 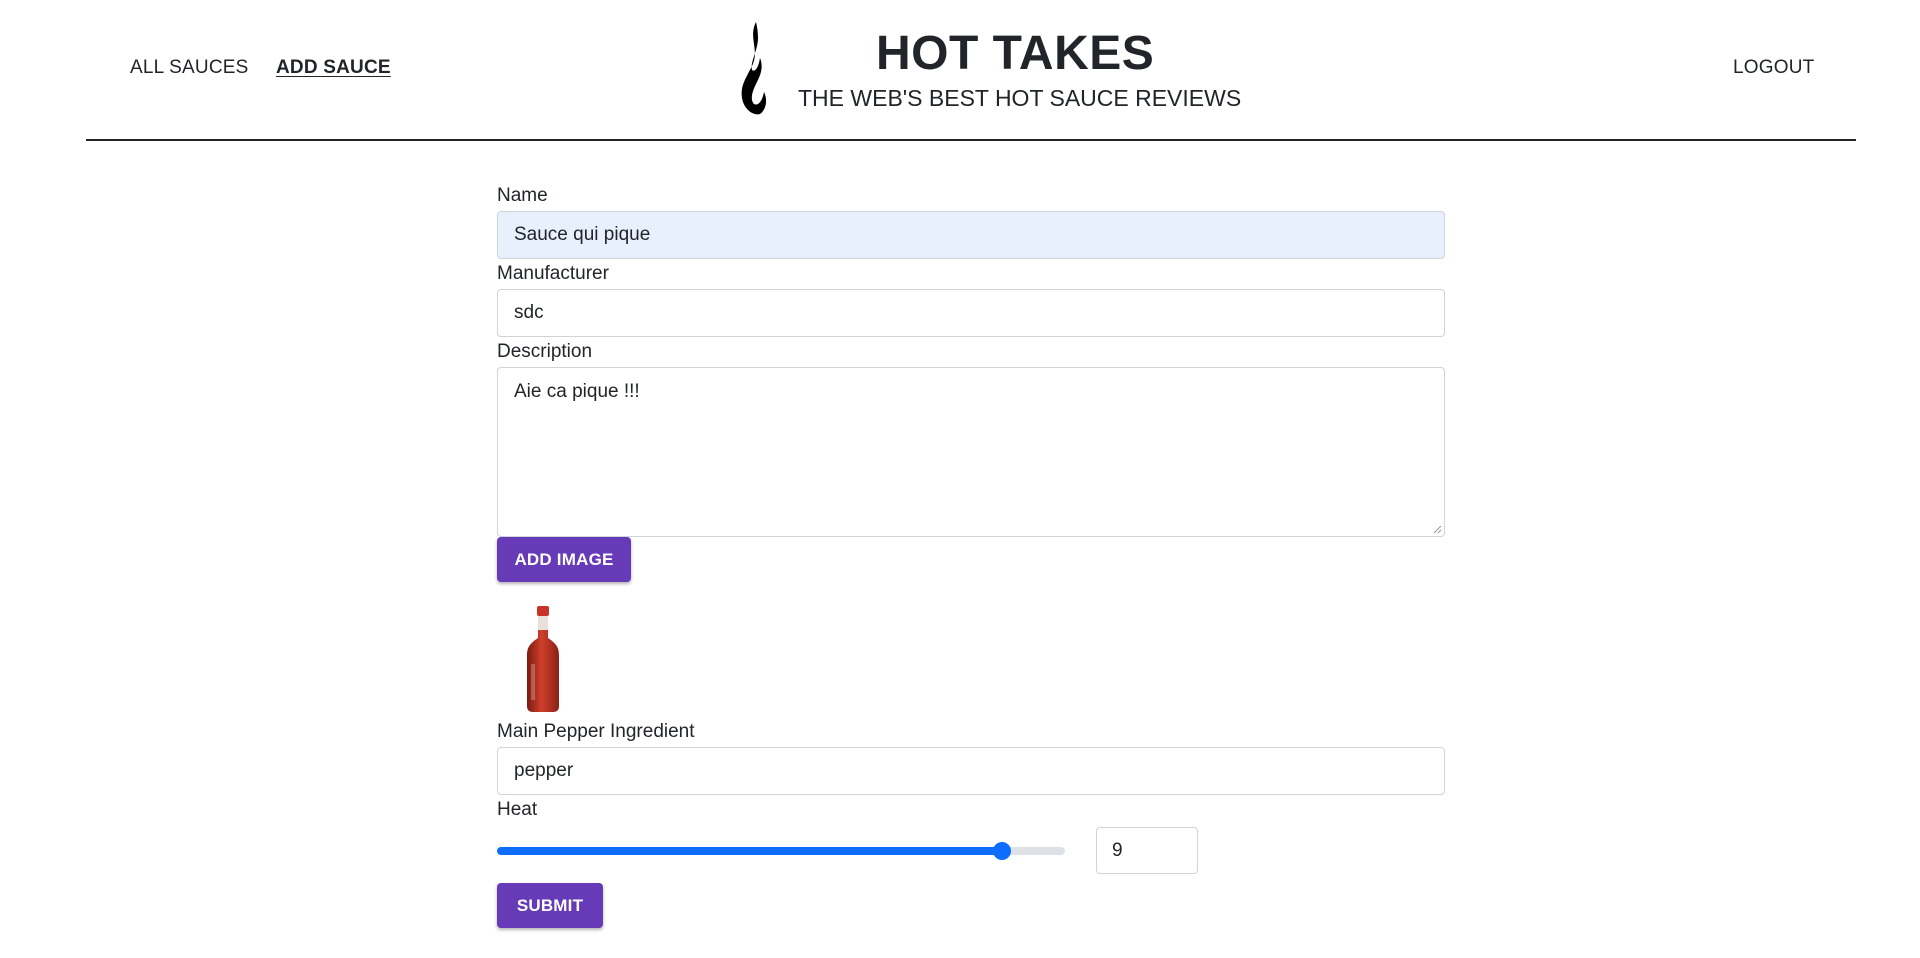 What do you see at coordinates (754, 68) in the screenshot?
I see `flame-icon` at bounding box center [754, 68].